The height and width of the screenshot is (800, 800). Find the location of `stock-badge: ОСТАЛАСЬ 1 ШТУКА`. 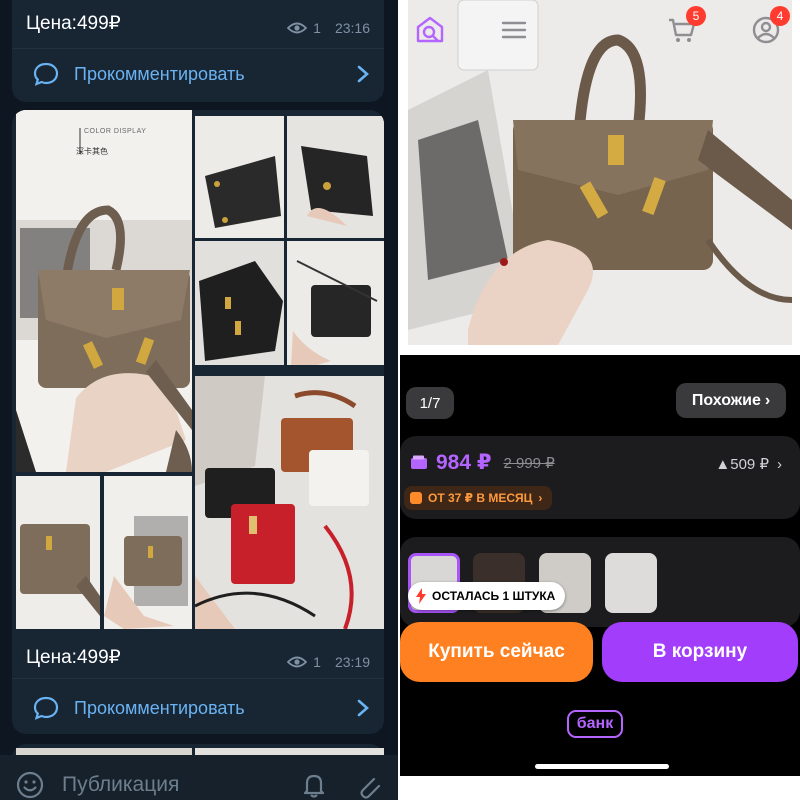

stock-badge: ОСТАЛАСЬ 1 ШТУКА is located at coordinates (487, 596).